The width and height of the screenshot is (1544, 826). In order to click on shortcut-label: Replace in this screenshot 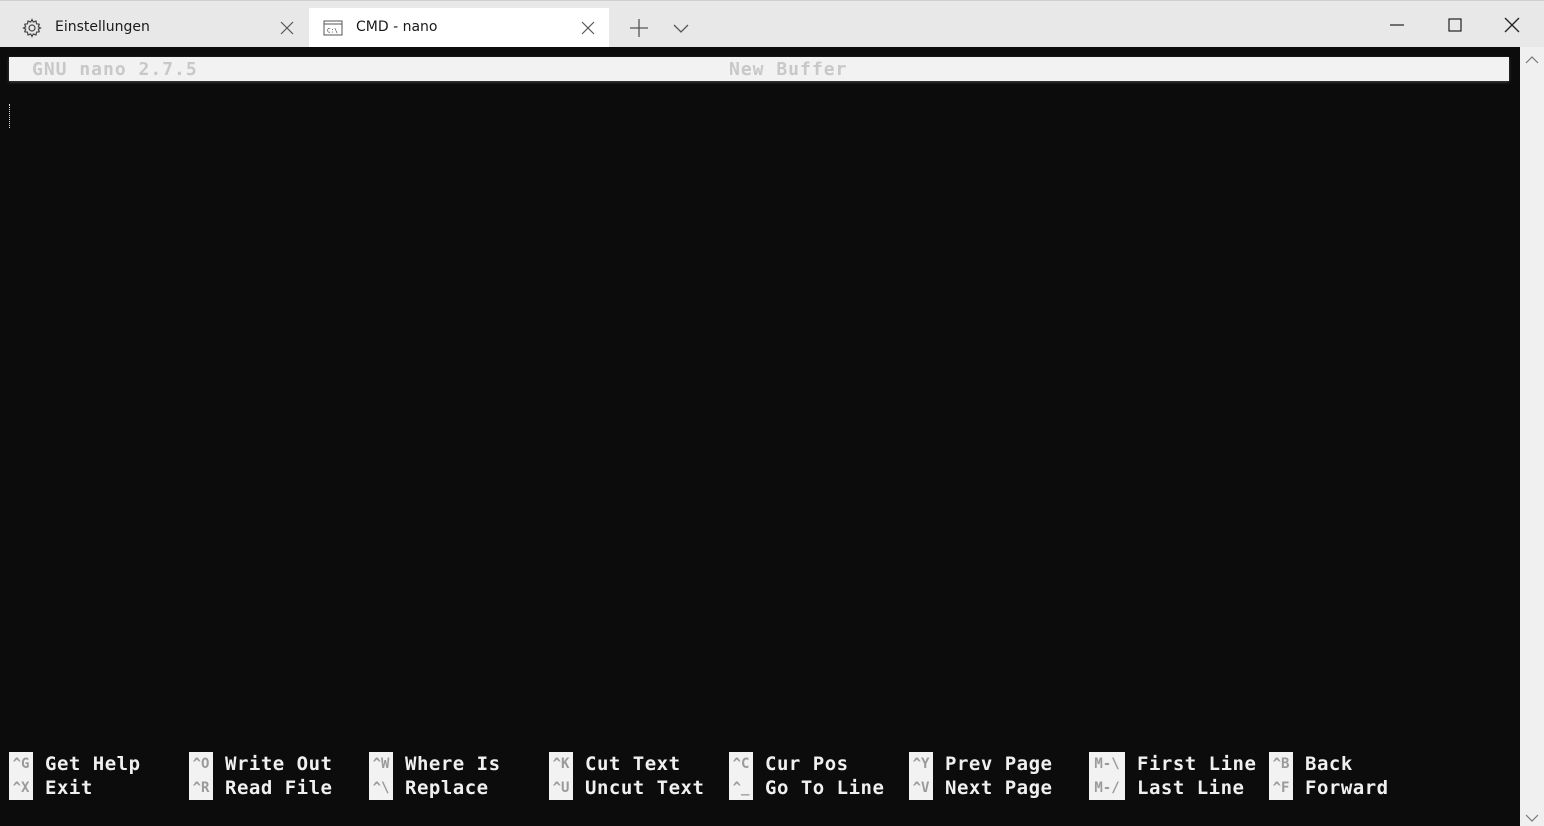, I will do `click(447, 788)`.